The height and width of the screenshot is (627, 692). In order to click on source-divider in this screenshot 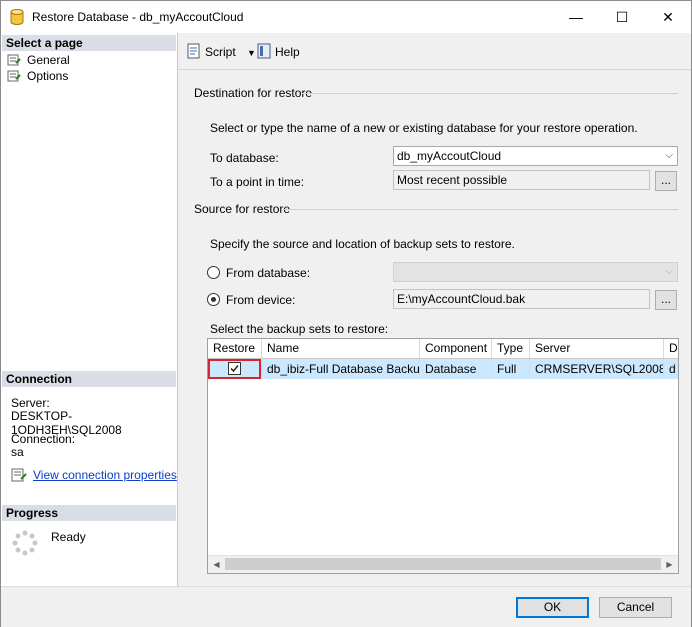, I will do `click(481, 209)`.